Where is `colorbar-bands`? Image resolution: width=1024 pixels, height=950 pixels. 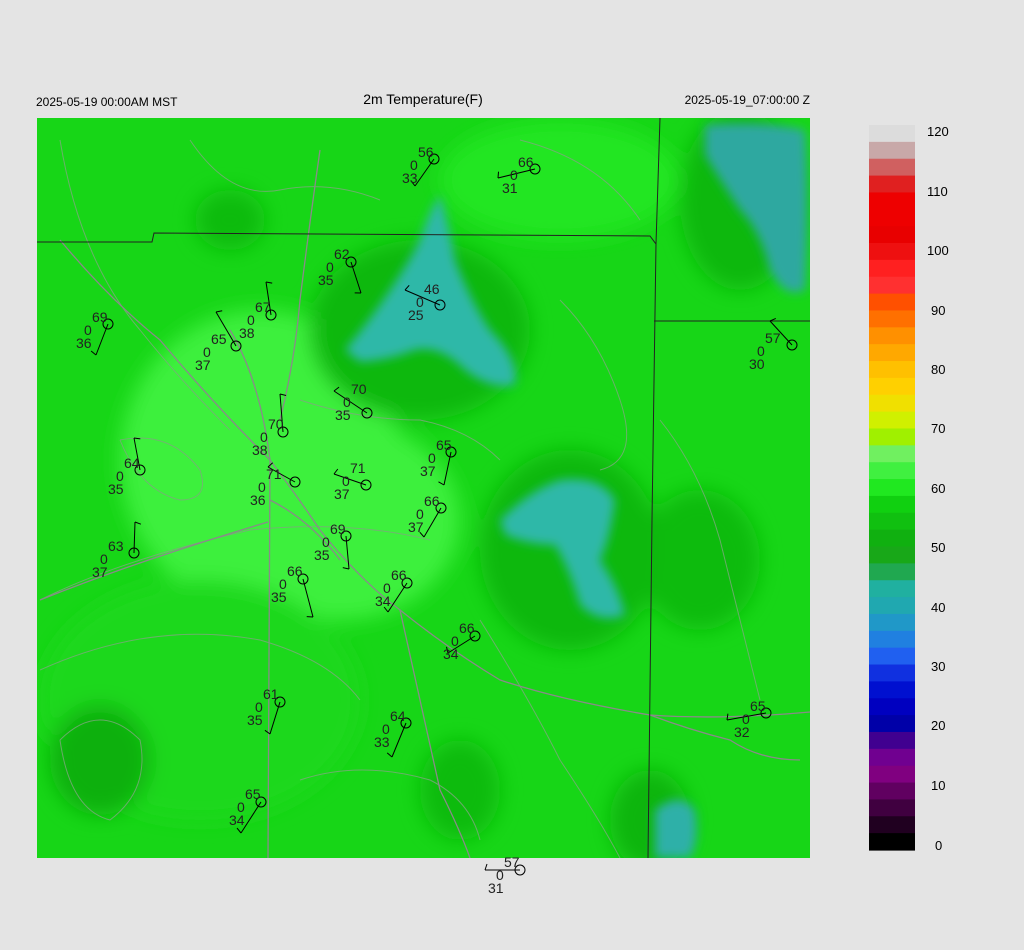
colorbar-bands is located at coordinates (892, 488).